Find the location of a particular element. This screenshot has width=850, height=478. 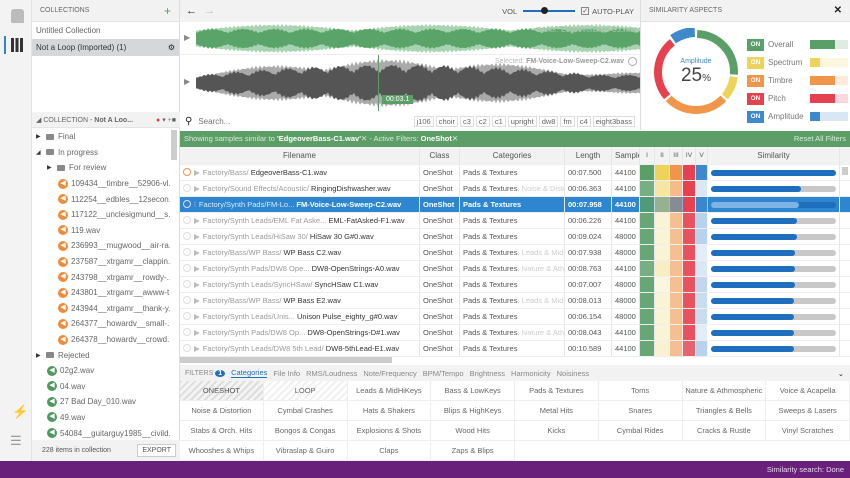

category-filter: LOOP is located at coordinates (305, 391).